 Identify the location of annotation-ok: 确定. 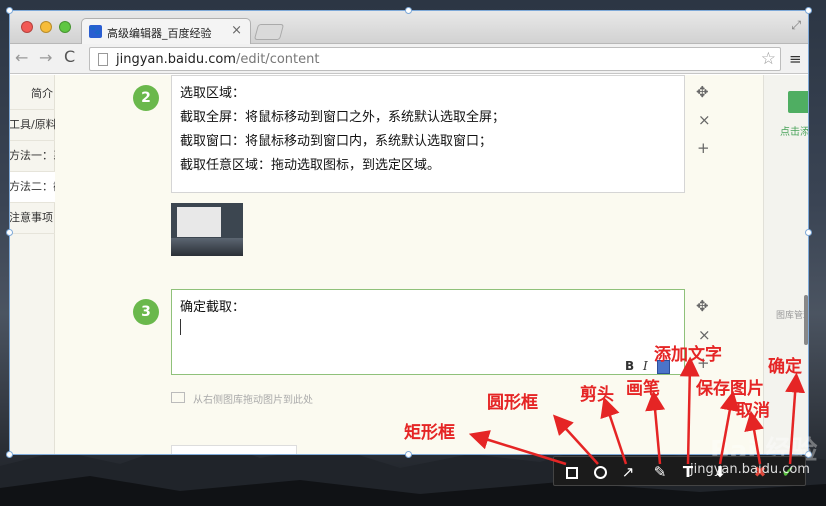
(785, 367).